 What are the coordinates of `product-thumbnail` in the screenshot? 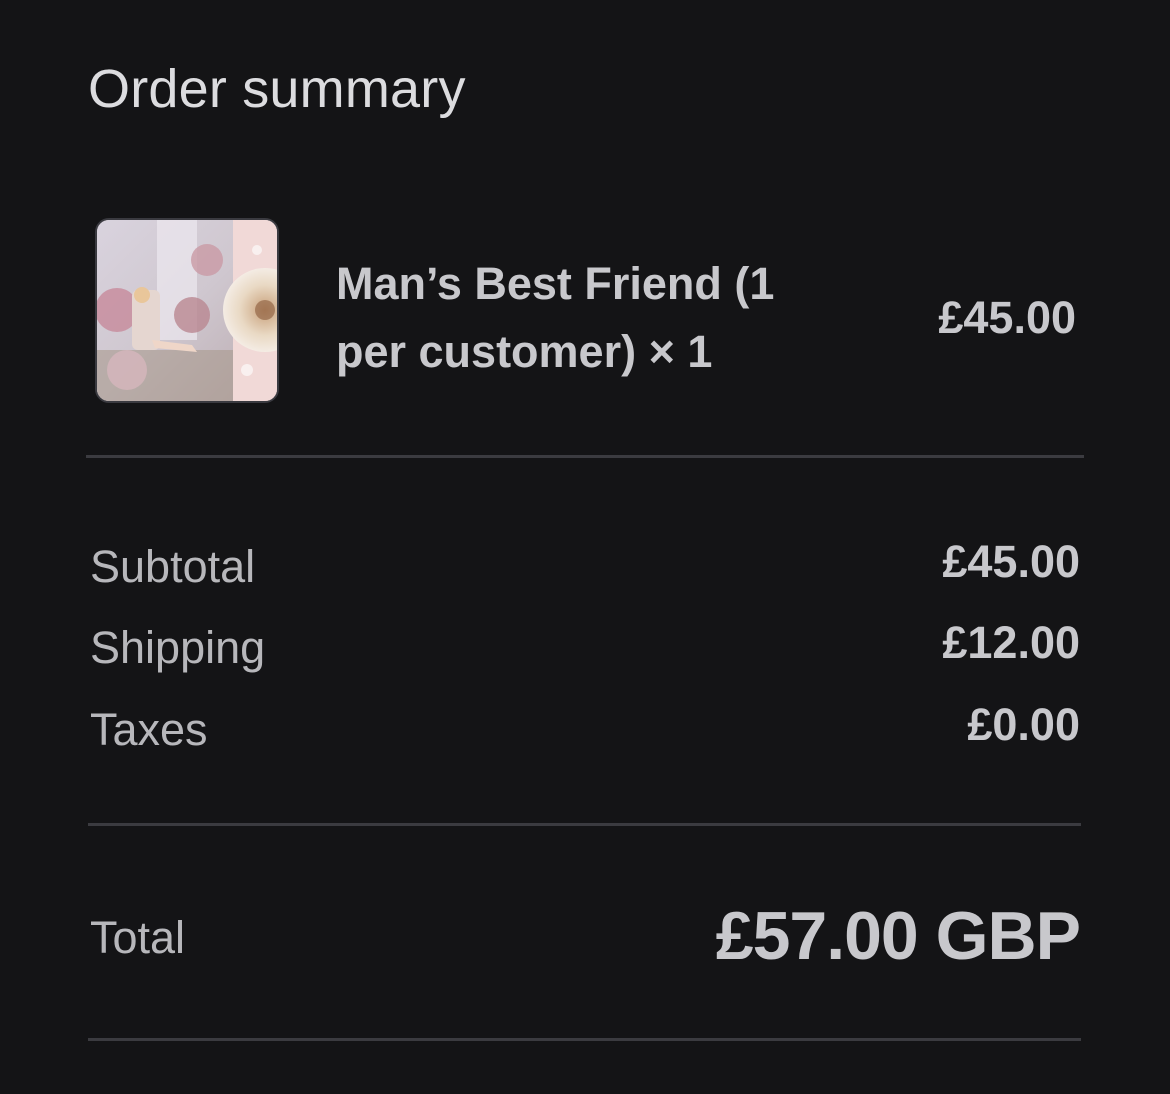 It's located at (187, 310).